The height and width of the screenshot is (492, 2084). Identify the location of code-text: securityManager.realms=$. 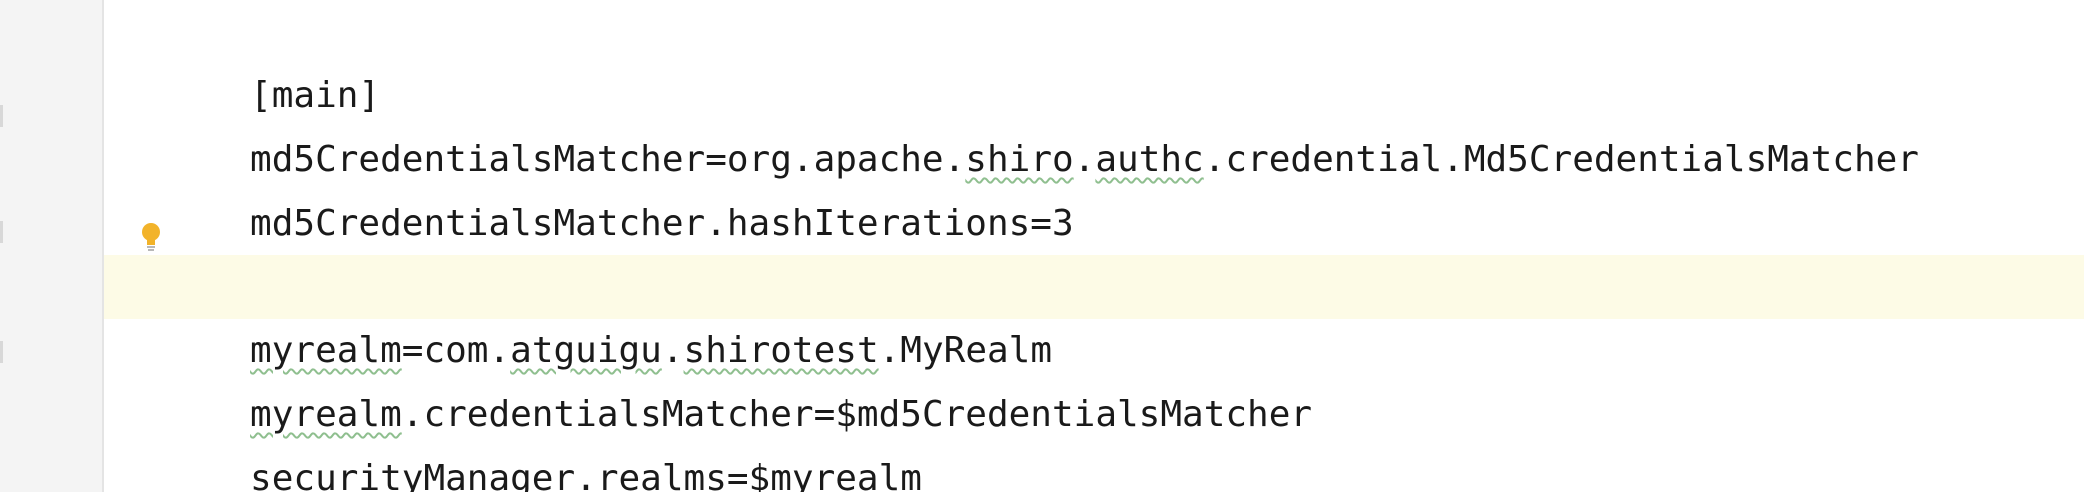
(510, 475).